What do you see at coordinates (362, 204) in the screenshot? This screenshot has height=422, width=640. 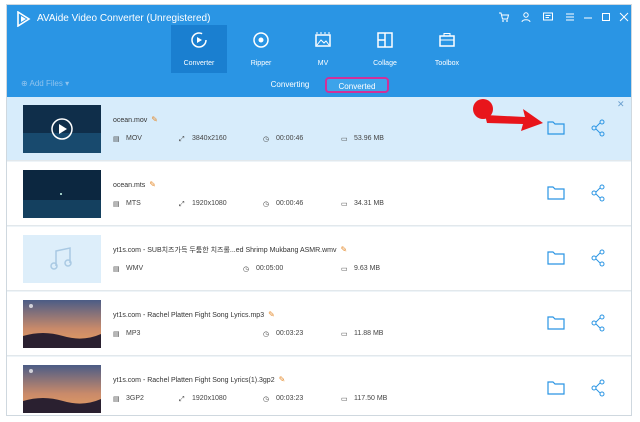 I see `file-size: ▭ 34.31 MB` at bounding box center [362, 204].